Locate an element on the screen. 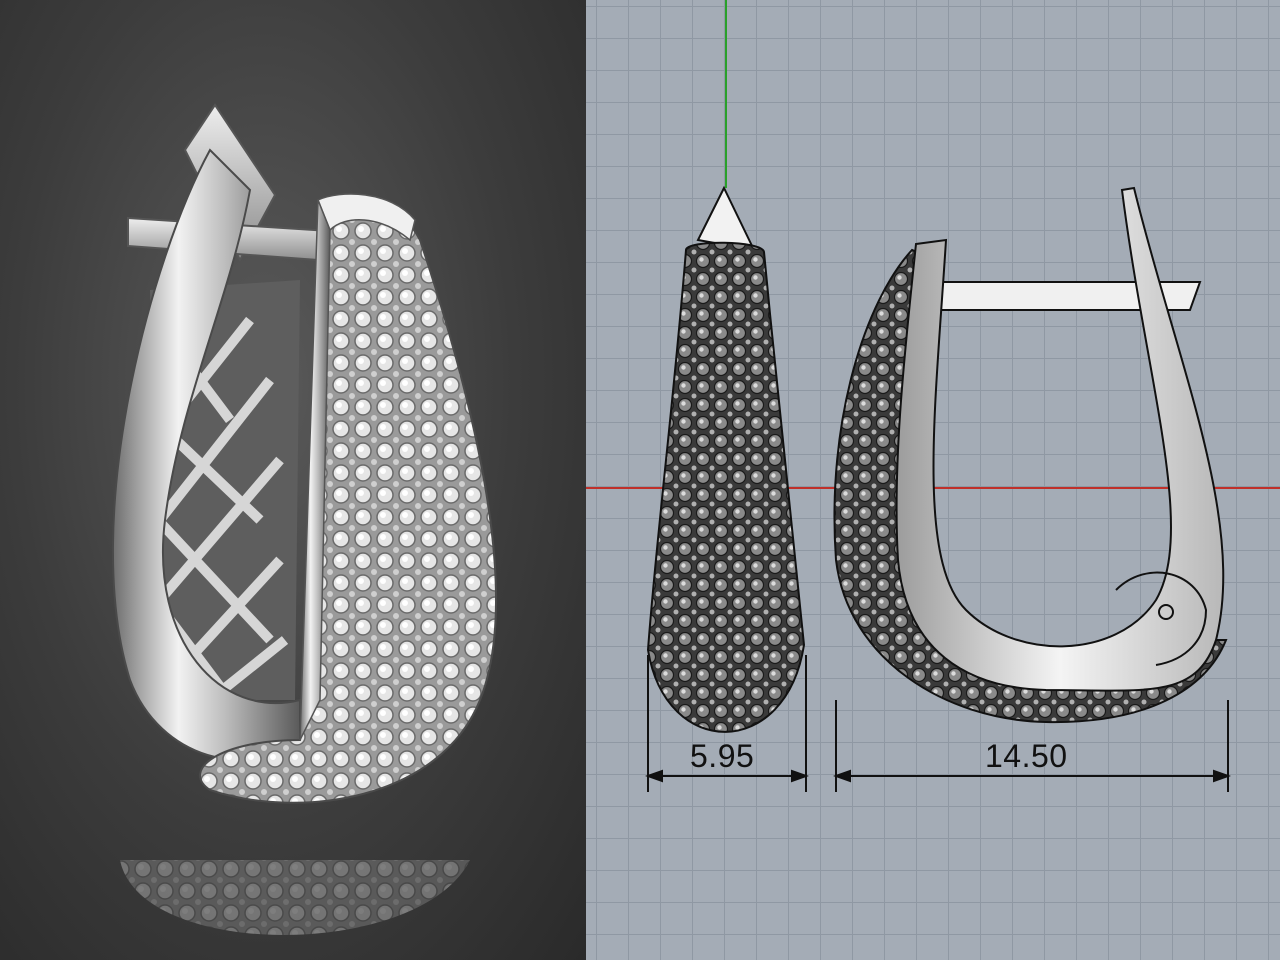 This screenshot has width=1280, height=960. front-view is located at coordinates (726, 459).